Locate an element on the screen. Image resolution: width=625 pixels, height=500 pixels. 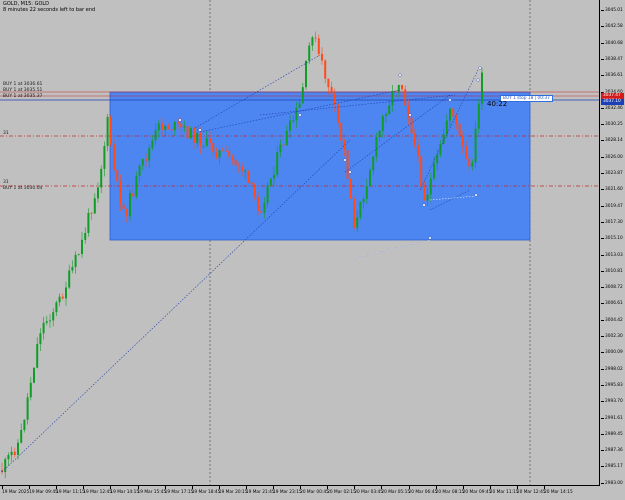
time-axis-tick: 19 Mar 20:15 is located at coordinates (233, 490).